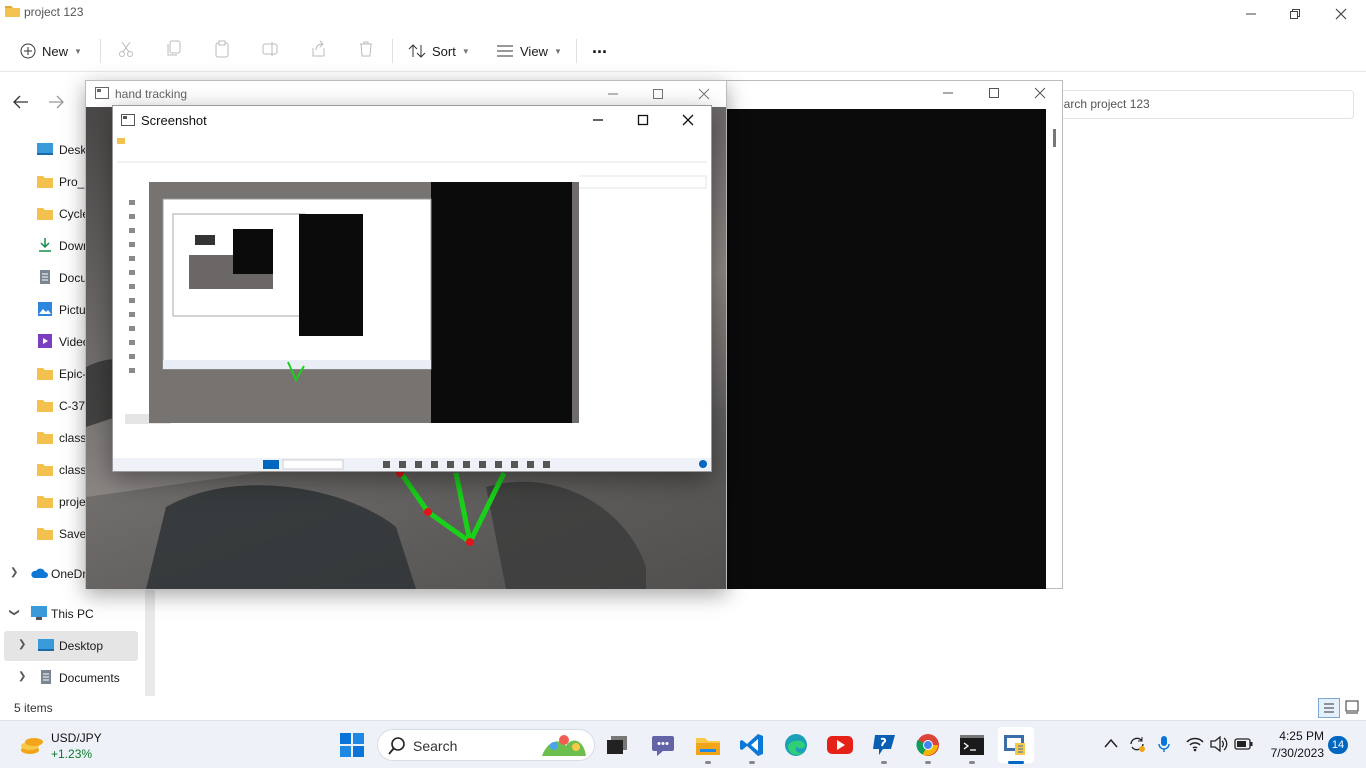 Image resolution: width=1366 pixels, height=768 pixels. Describe the element at coordinates (1195, 744) in the screenshot. I see `wifi-icon` at that location.